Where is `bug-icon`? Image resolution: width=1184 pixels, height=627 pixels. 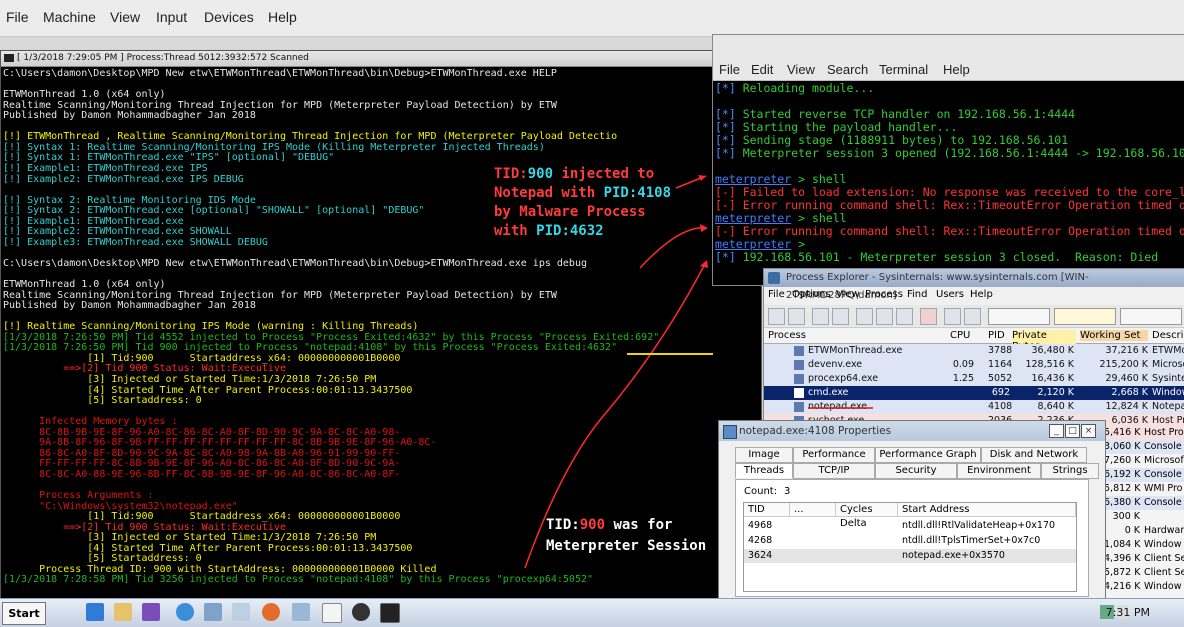
bug-icon is located at coordinates (361, 612).